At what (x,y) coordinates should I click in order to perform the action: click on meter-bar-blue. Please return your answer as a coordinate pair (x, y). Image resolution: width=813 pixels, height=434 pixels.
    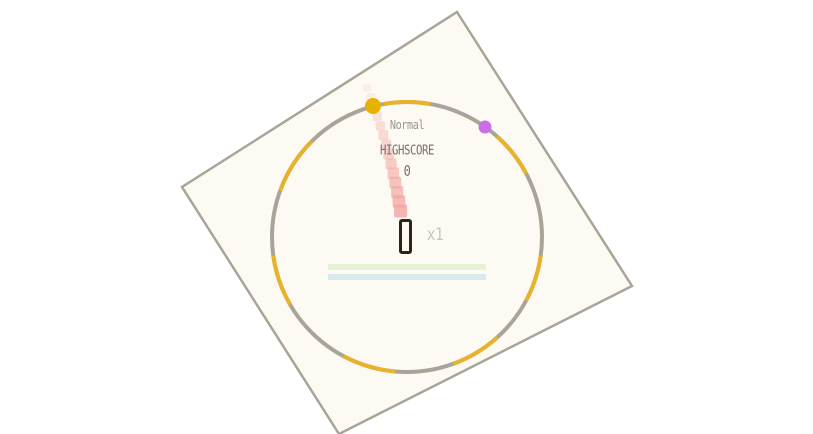
    Looking at the image, I should click on (407, 277).